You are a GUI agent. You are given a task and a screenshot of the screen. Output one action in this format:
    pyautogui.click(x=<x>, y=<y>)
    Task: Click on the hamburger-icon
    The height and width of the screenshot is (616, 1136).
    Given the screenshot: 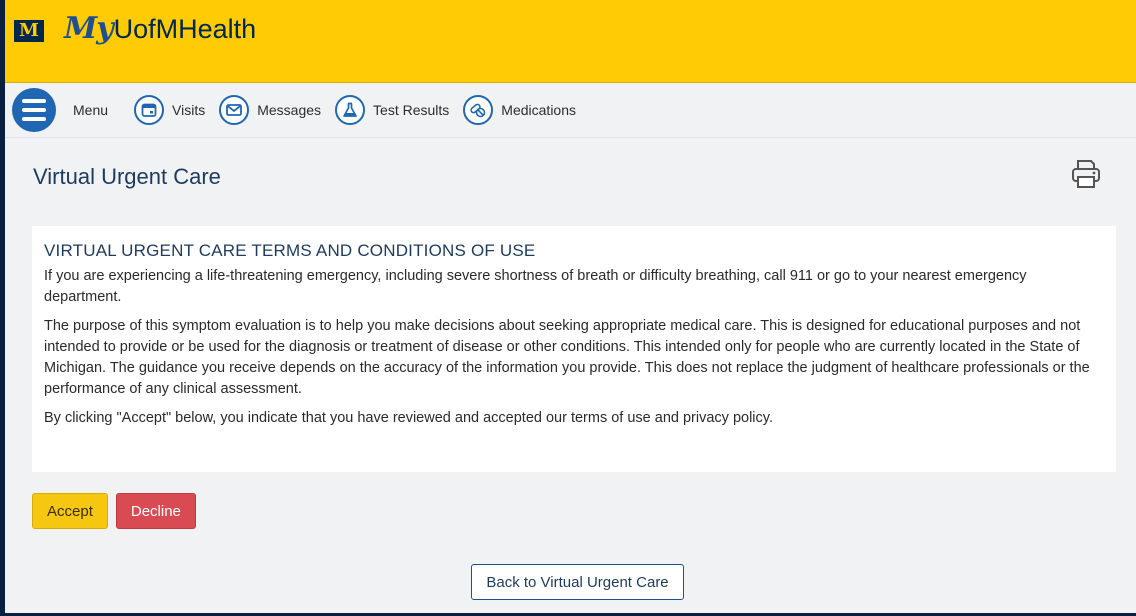 What is the action you would take?
    pyautogui.click(x=34, y=110)
    